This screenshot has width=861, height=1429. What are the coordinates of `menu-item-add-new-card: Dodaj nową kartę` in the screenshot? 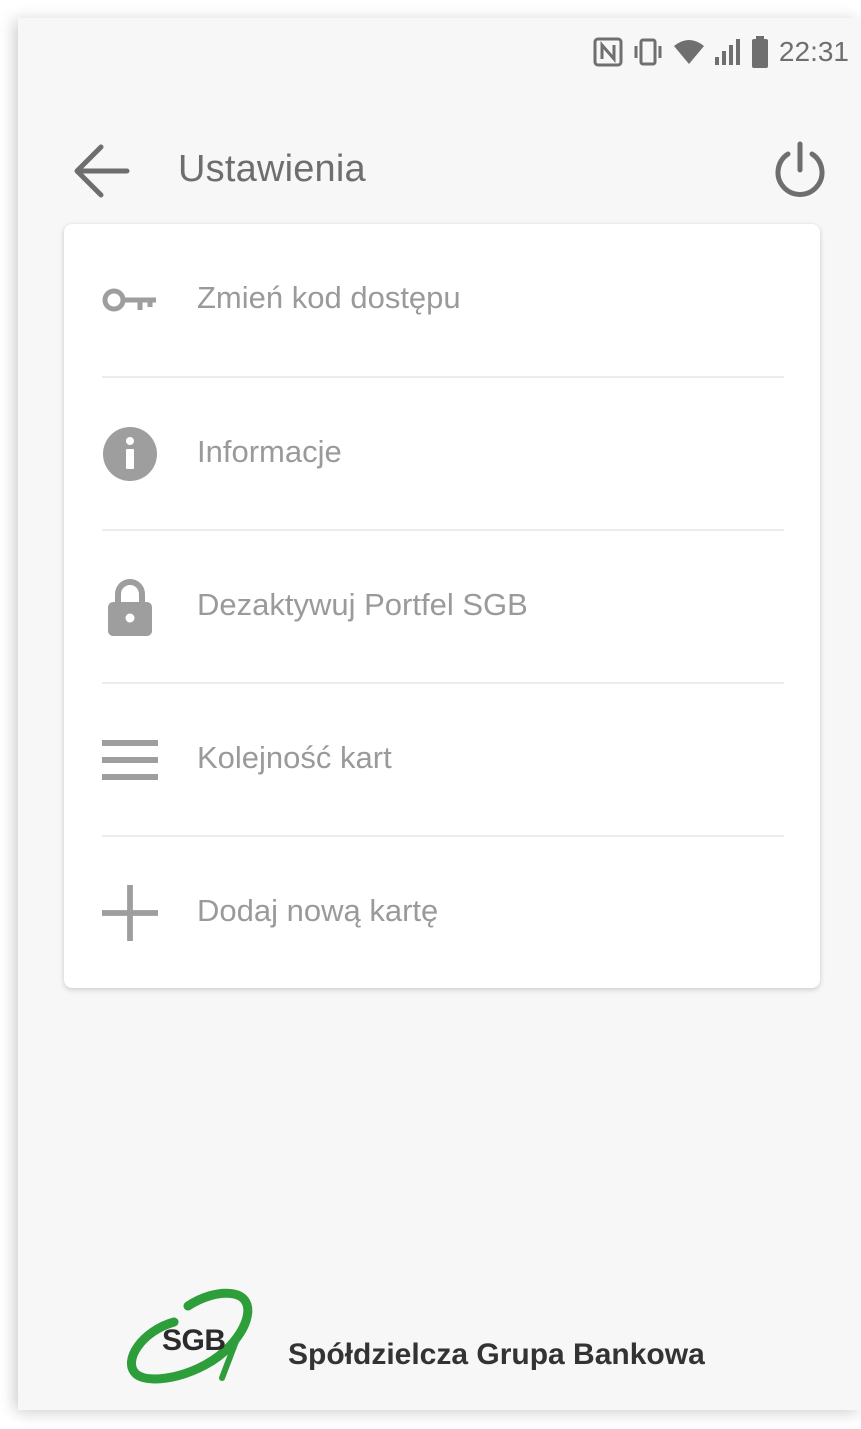 It's located at (442, 913).